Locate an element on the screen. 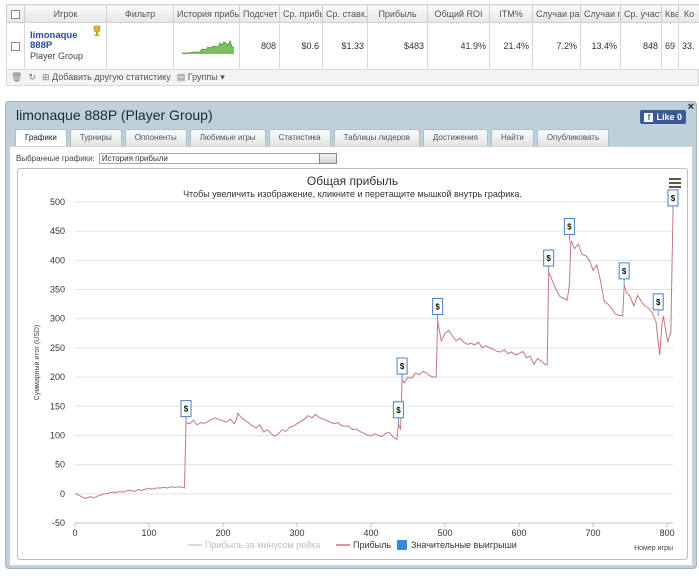 This screenshot has height=581, width=699. chart-title: Общая прибыль is located at coordinates (352, 181).